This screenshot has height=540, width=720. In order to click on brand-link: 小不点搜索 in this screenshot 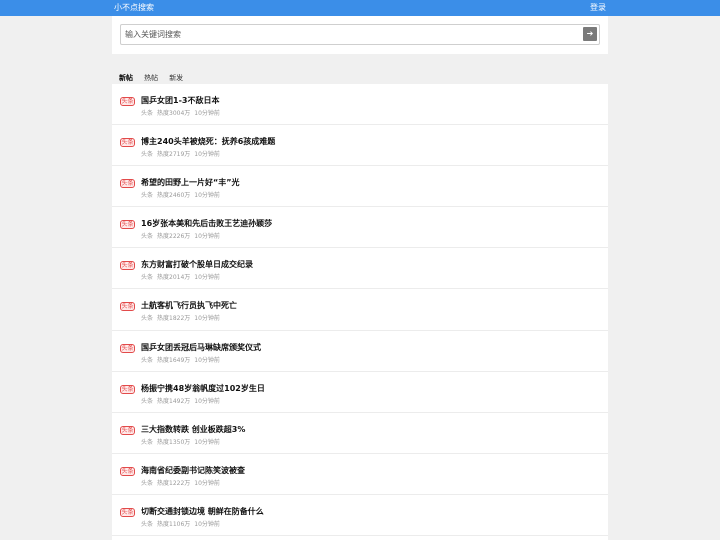, I will do `click(134, 7)`.